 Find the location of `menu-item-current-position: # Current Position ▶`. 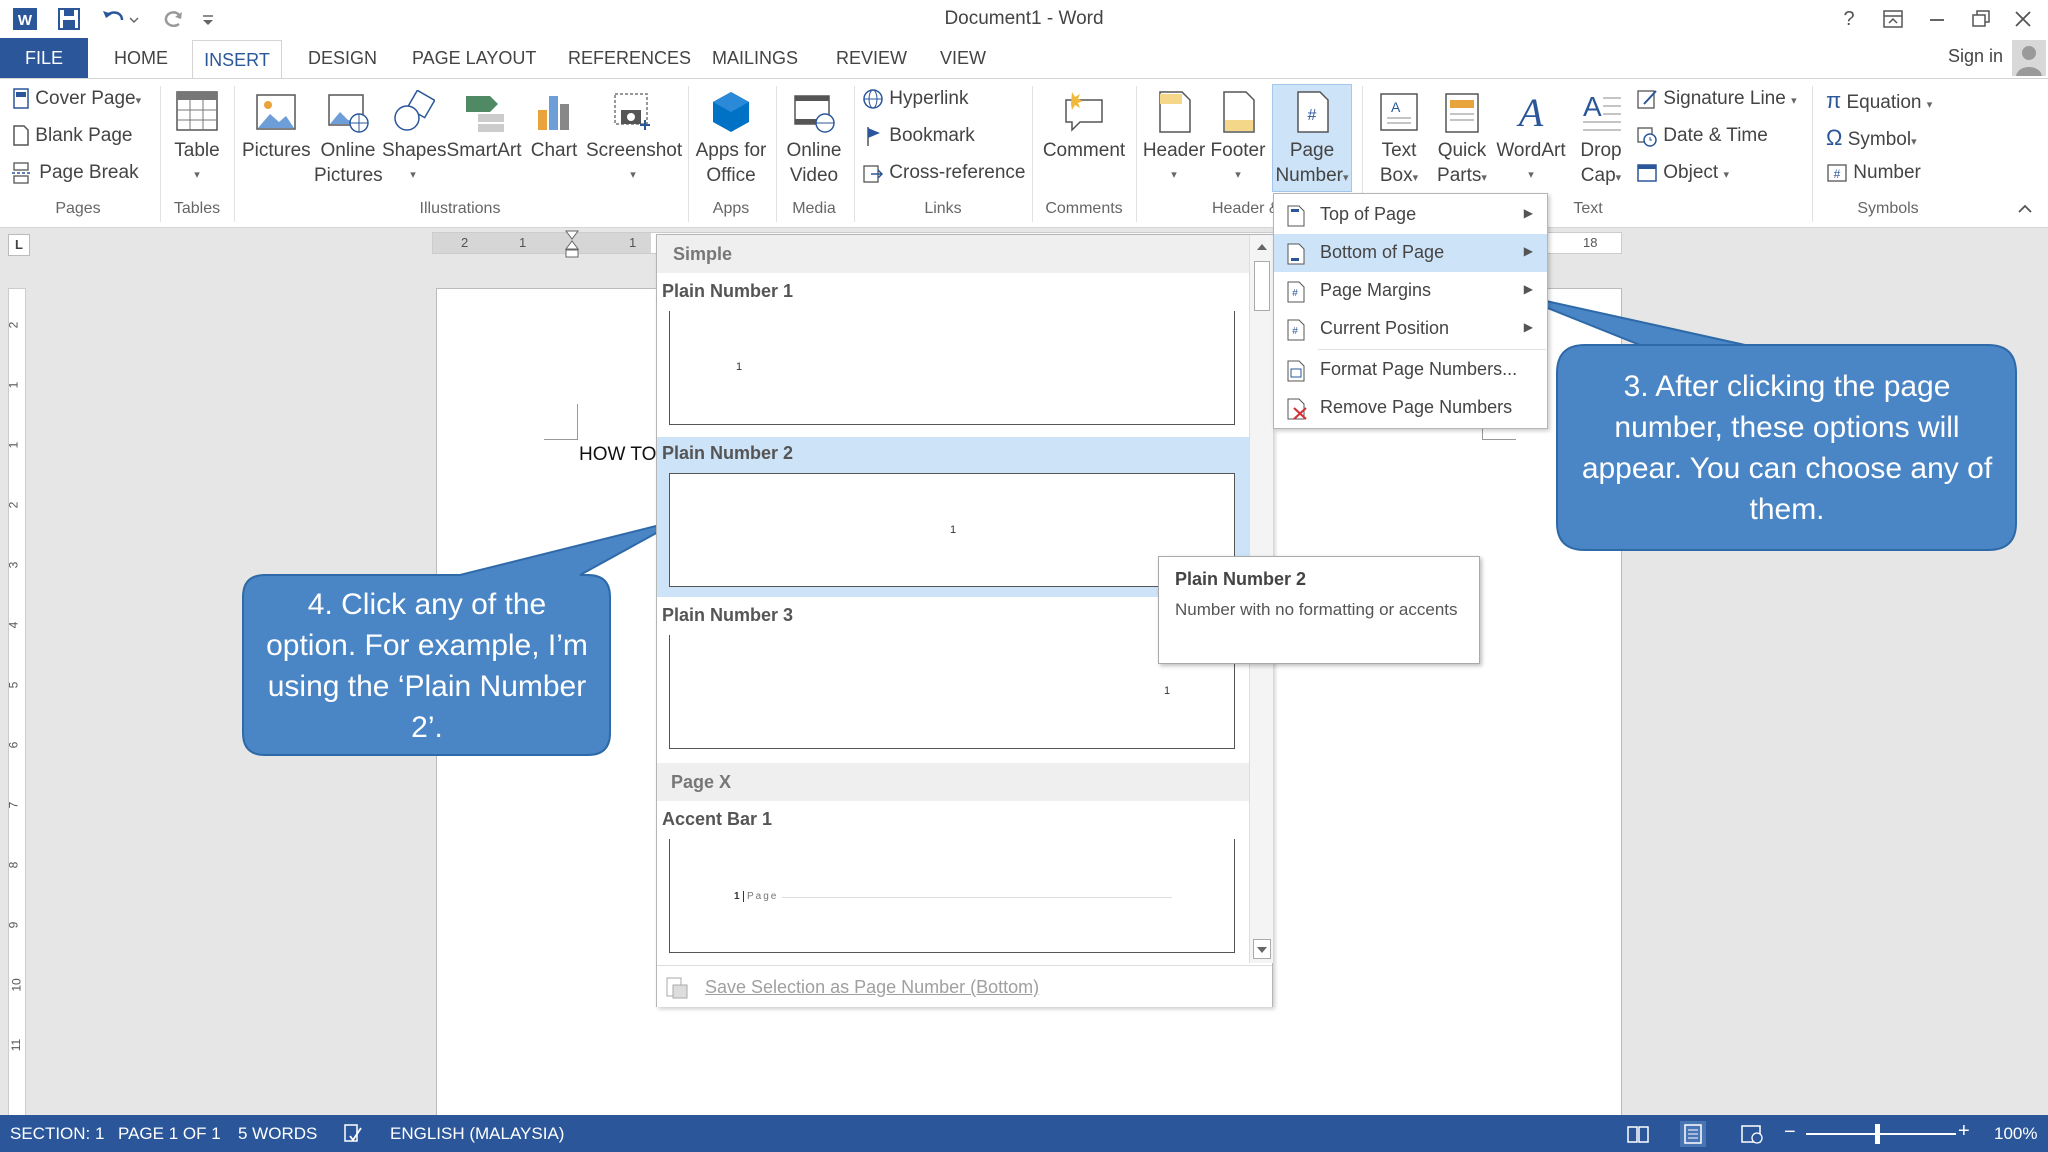

menu-item-current-position: # Current Position ▶ is located at coordinates (1410, 329).